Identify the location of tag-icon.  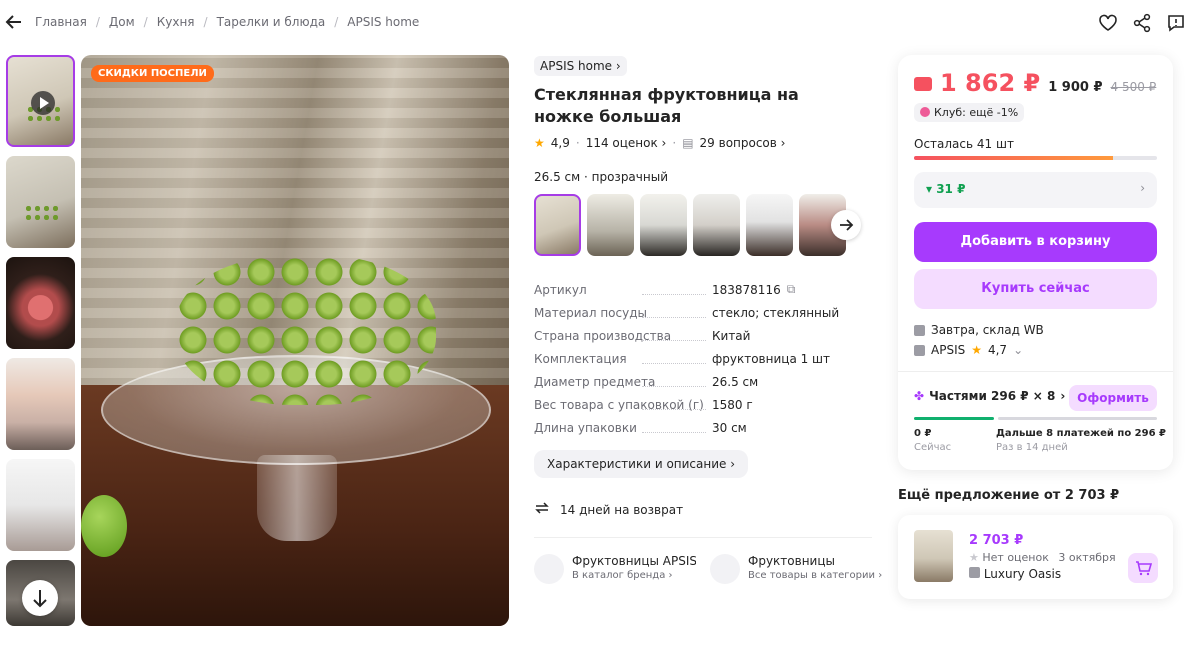
(549, 569).